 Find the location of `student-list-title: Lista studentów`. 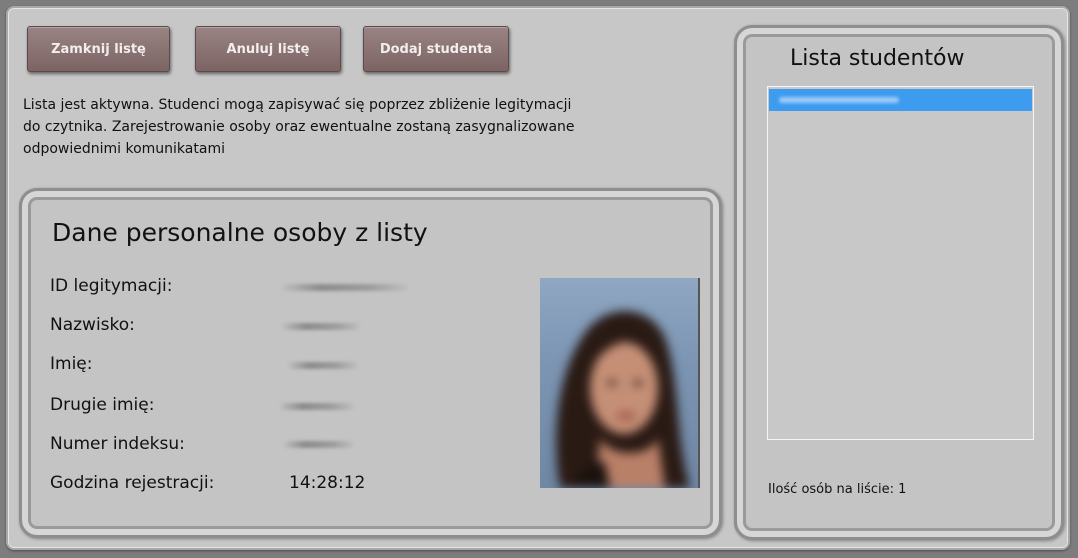

student-list-title: Lista studentów is located at coordinates (877, 58).